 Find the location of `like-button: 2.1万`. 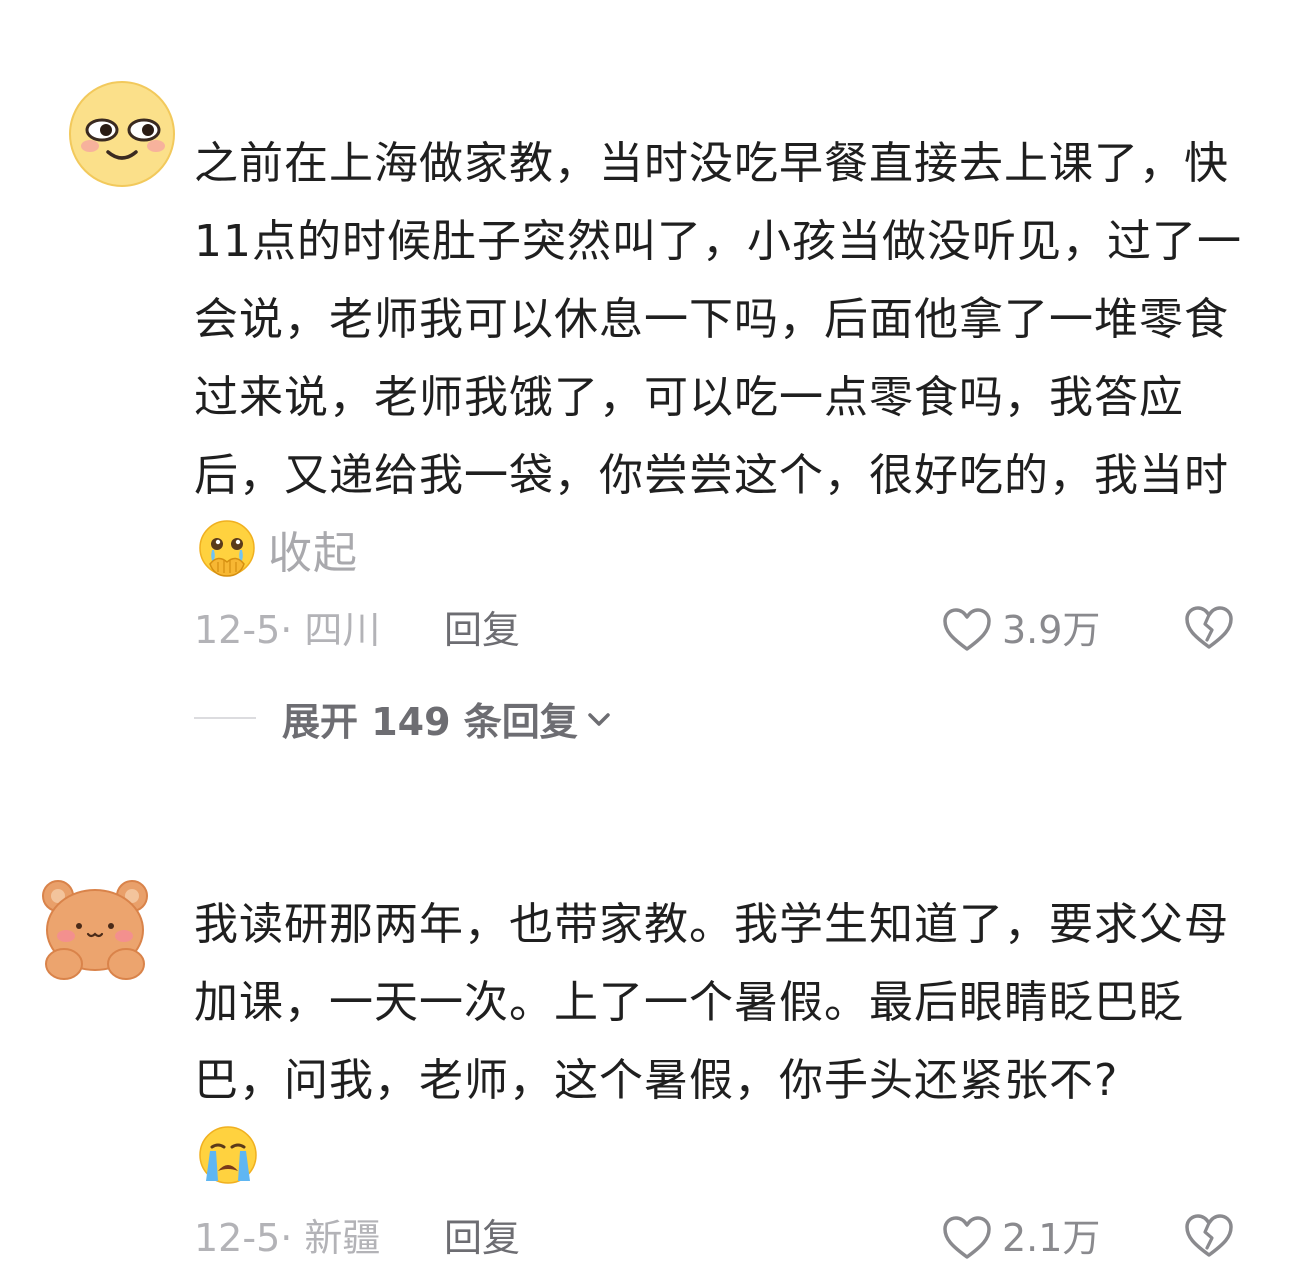

like-button: 2.1万 is located at coordinates (1021, 1238).